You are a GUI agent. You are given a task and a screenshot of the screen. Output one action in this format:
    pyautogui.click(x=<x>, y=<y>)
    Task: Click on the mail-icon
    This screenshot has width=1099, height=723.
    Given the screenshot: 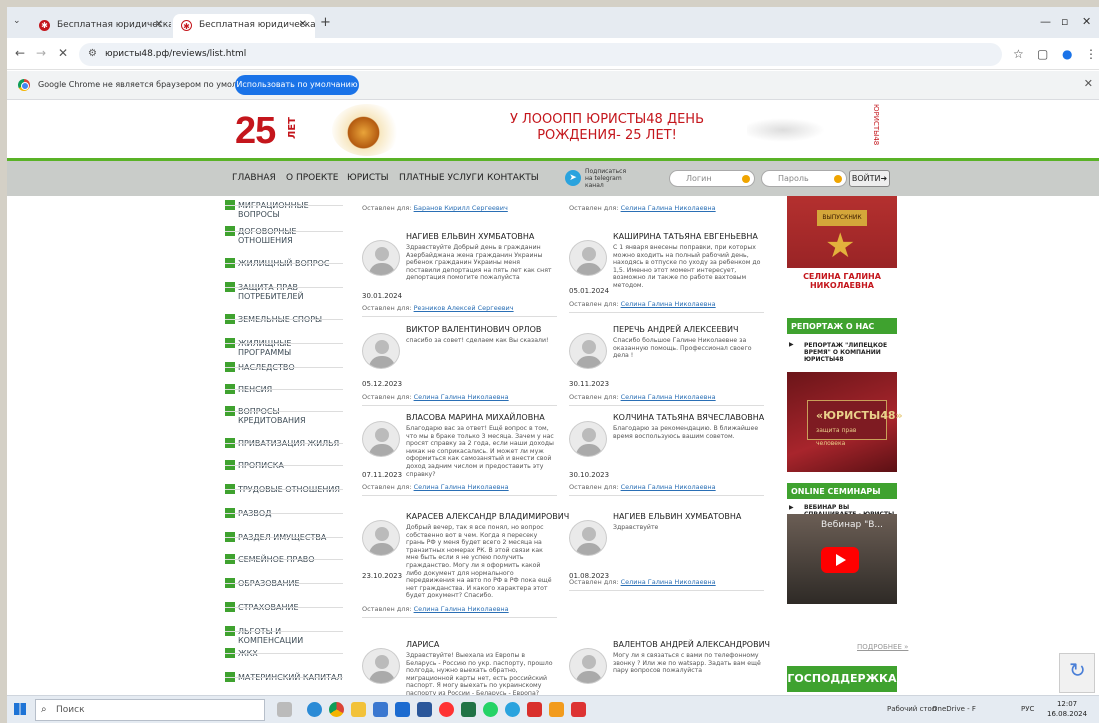 What is the action you would take?
    pyautogui.click(x=402, y=709)
    